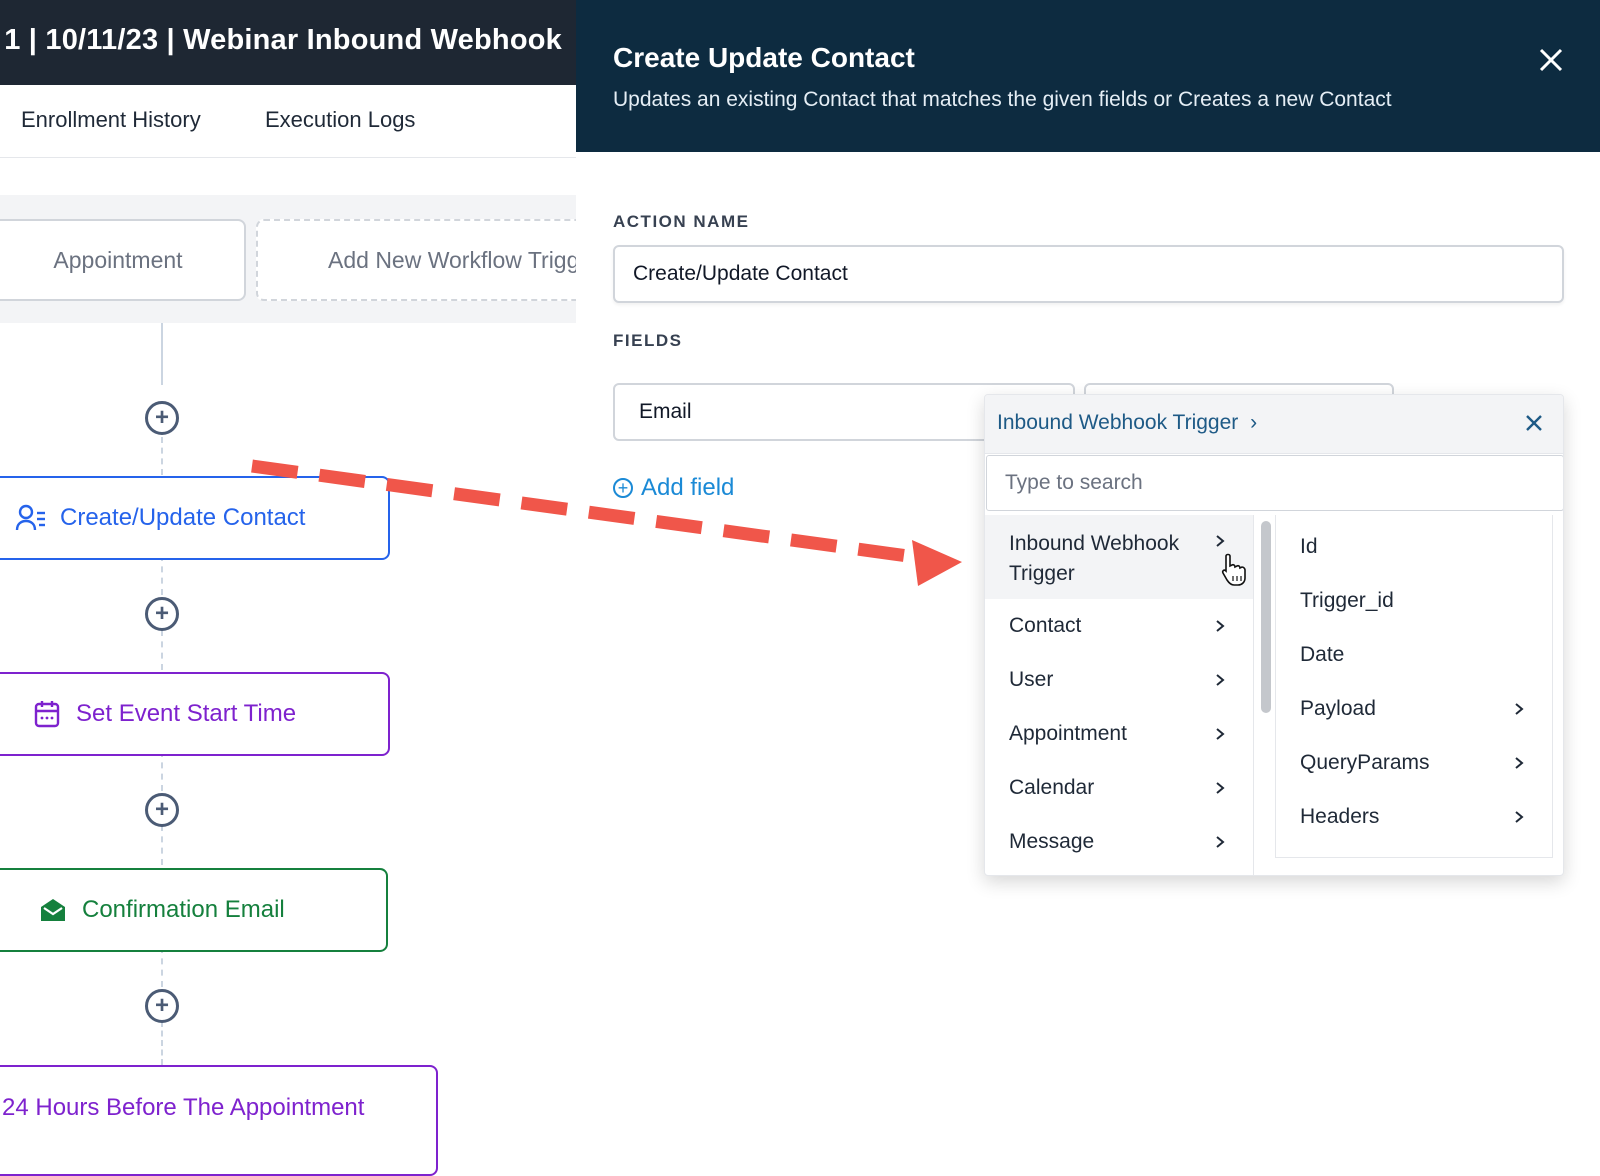  I want to click on option-label: Message, so click(1052, 841).